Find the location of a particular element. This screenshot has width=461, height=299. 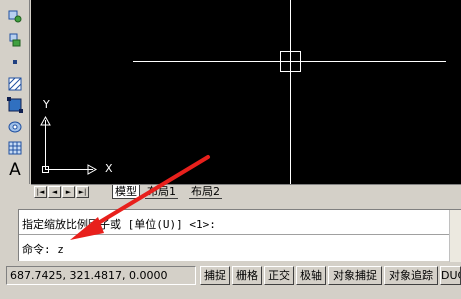

draw-toolbar: A is located at coordinates (15, 92).